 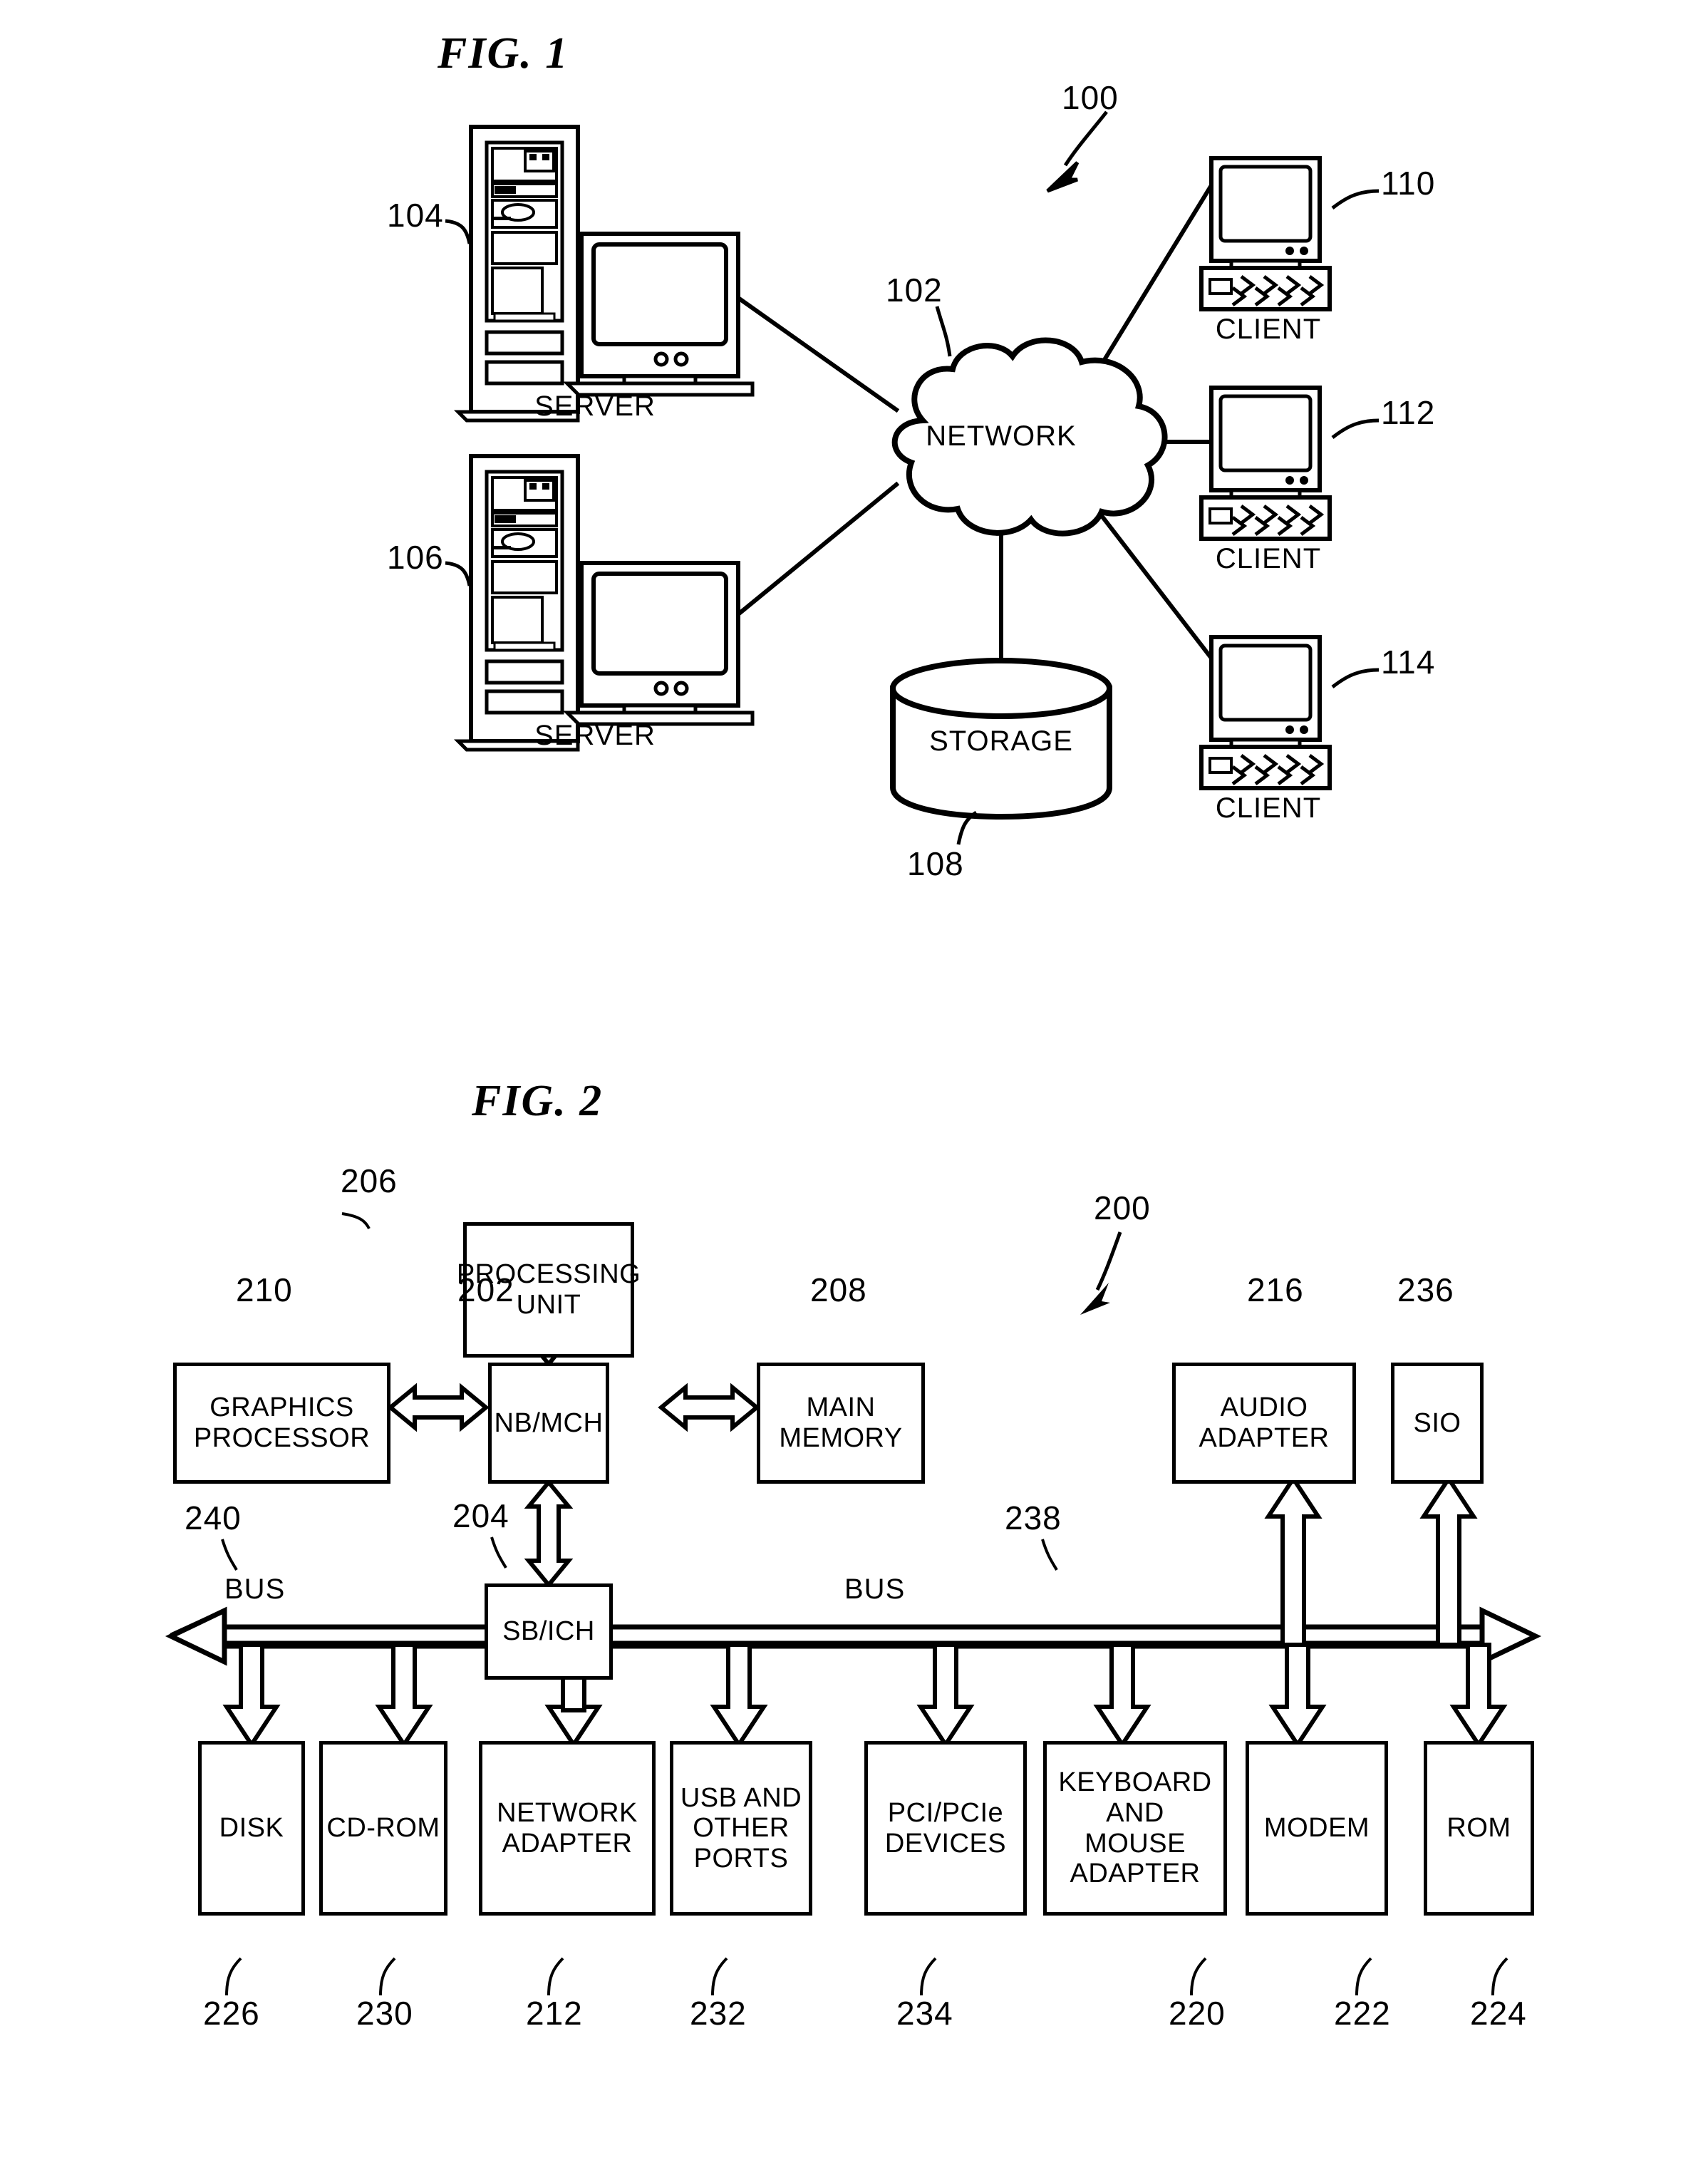 What do you see at coordinates (384, 2014) in the screenshot?
I see `ref-230: 230` at bounding box center [384, 2014].